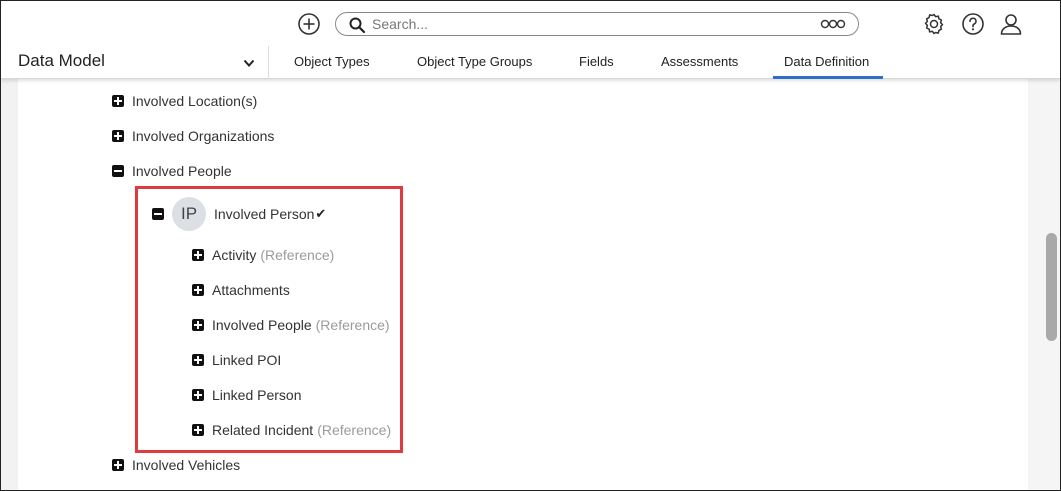 The height and width of the screenshot is (491, 1061). What do you see at coordinates (182, 171) in the screenshot?
I see `tree-item-label: Involved People` at bounding box center [182, 171].